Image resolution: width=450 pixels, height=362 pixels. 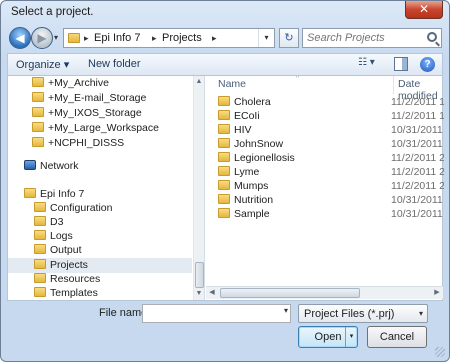 I want to click on tree-item-ncphi-disss: +NCPHI_DISSS, so click(x=78, y=144).